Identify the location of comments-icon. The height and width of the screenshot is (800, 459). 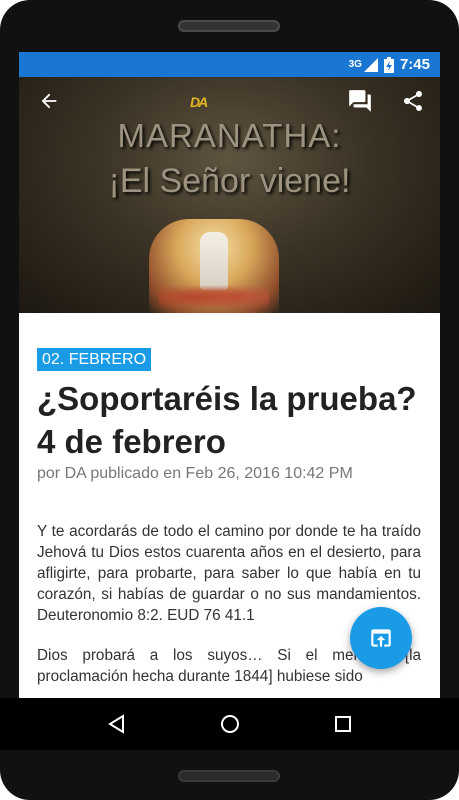
(360, 101).